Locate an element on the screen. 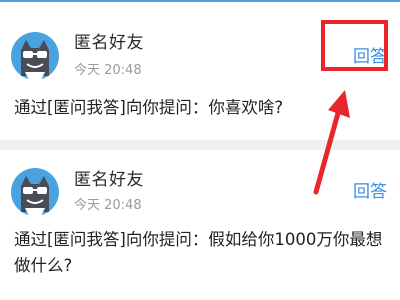 This screenshot has width=400, height=300. highlight-box is located at coordinates (354, 45).